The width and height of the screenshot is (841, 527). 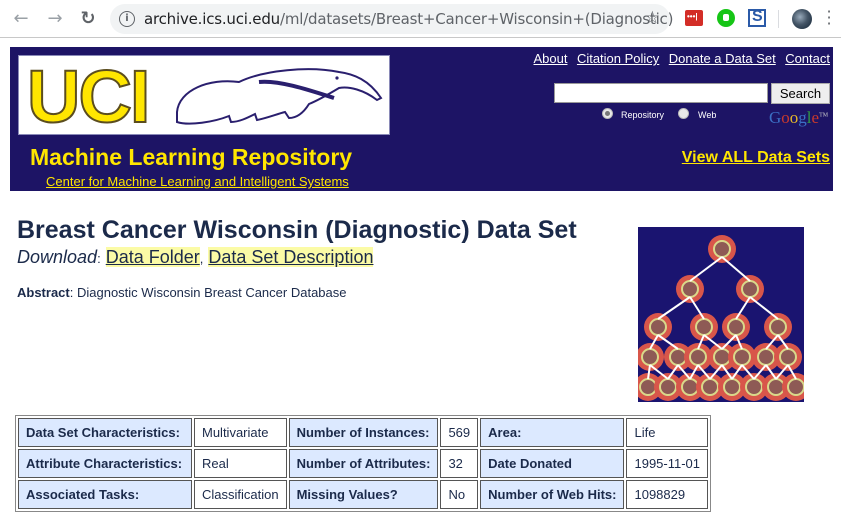 I want to click on table-value-cell: 32, so click(x=459, y=463).